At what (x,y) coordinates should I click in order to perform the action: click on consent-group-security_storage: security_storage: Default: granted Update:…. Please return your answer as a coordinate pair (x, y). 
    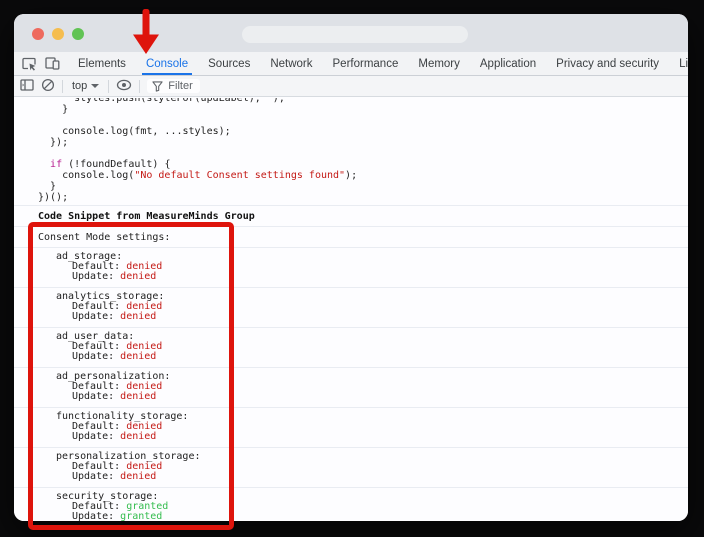
    Looking at the image, I should click on (351, 505).